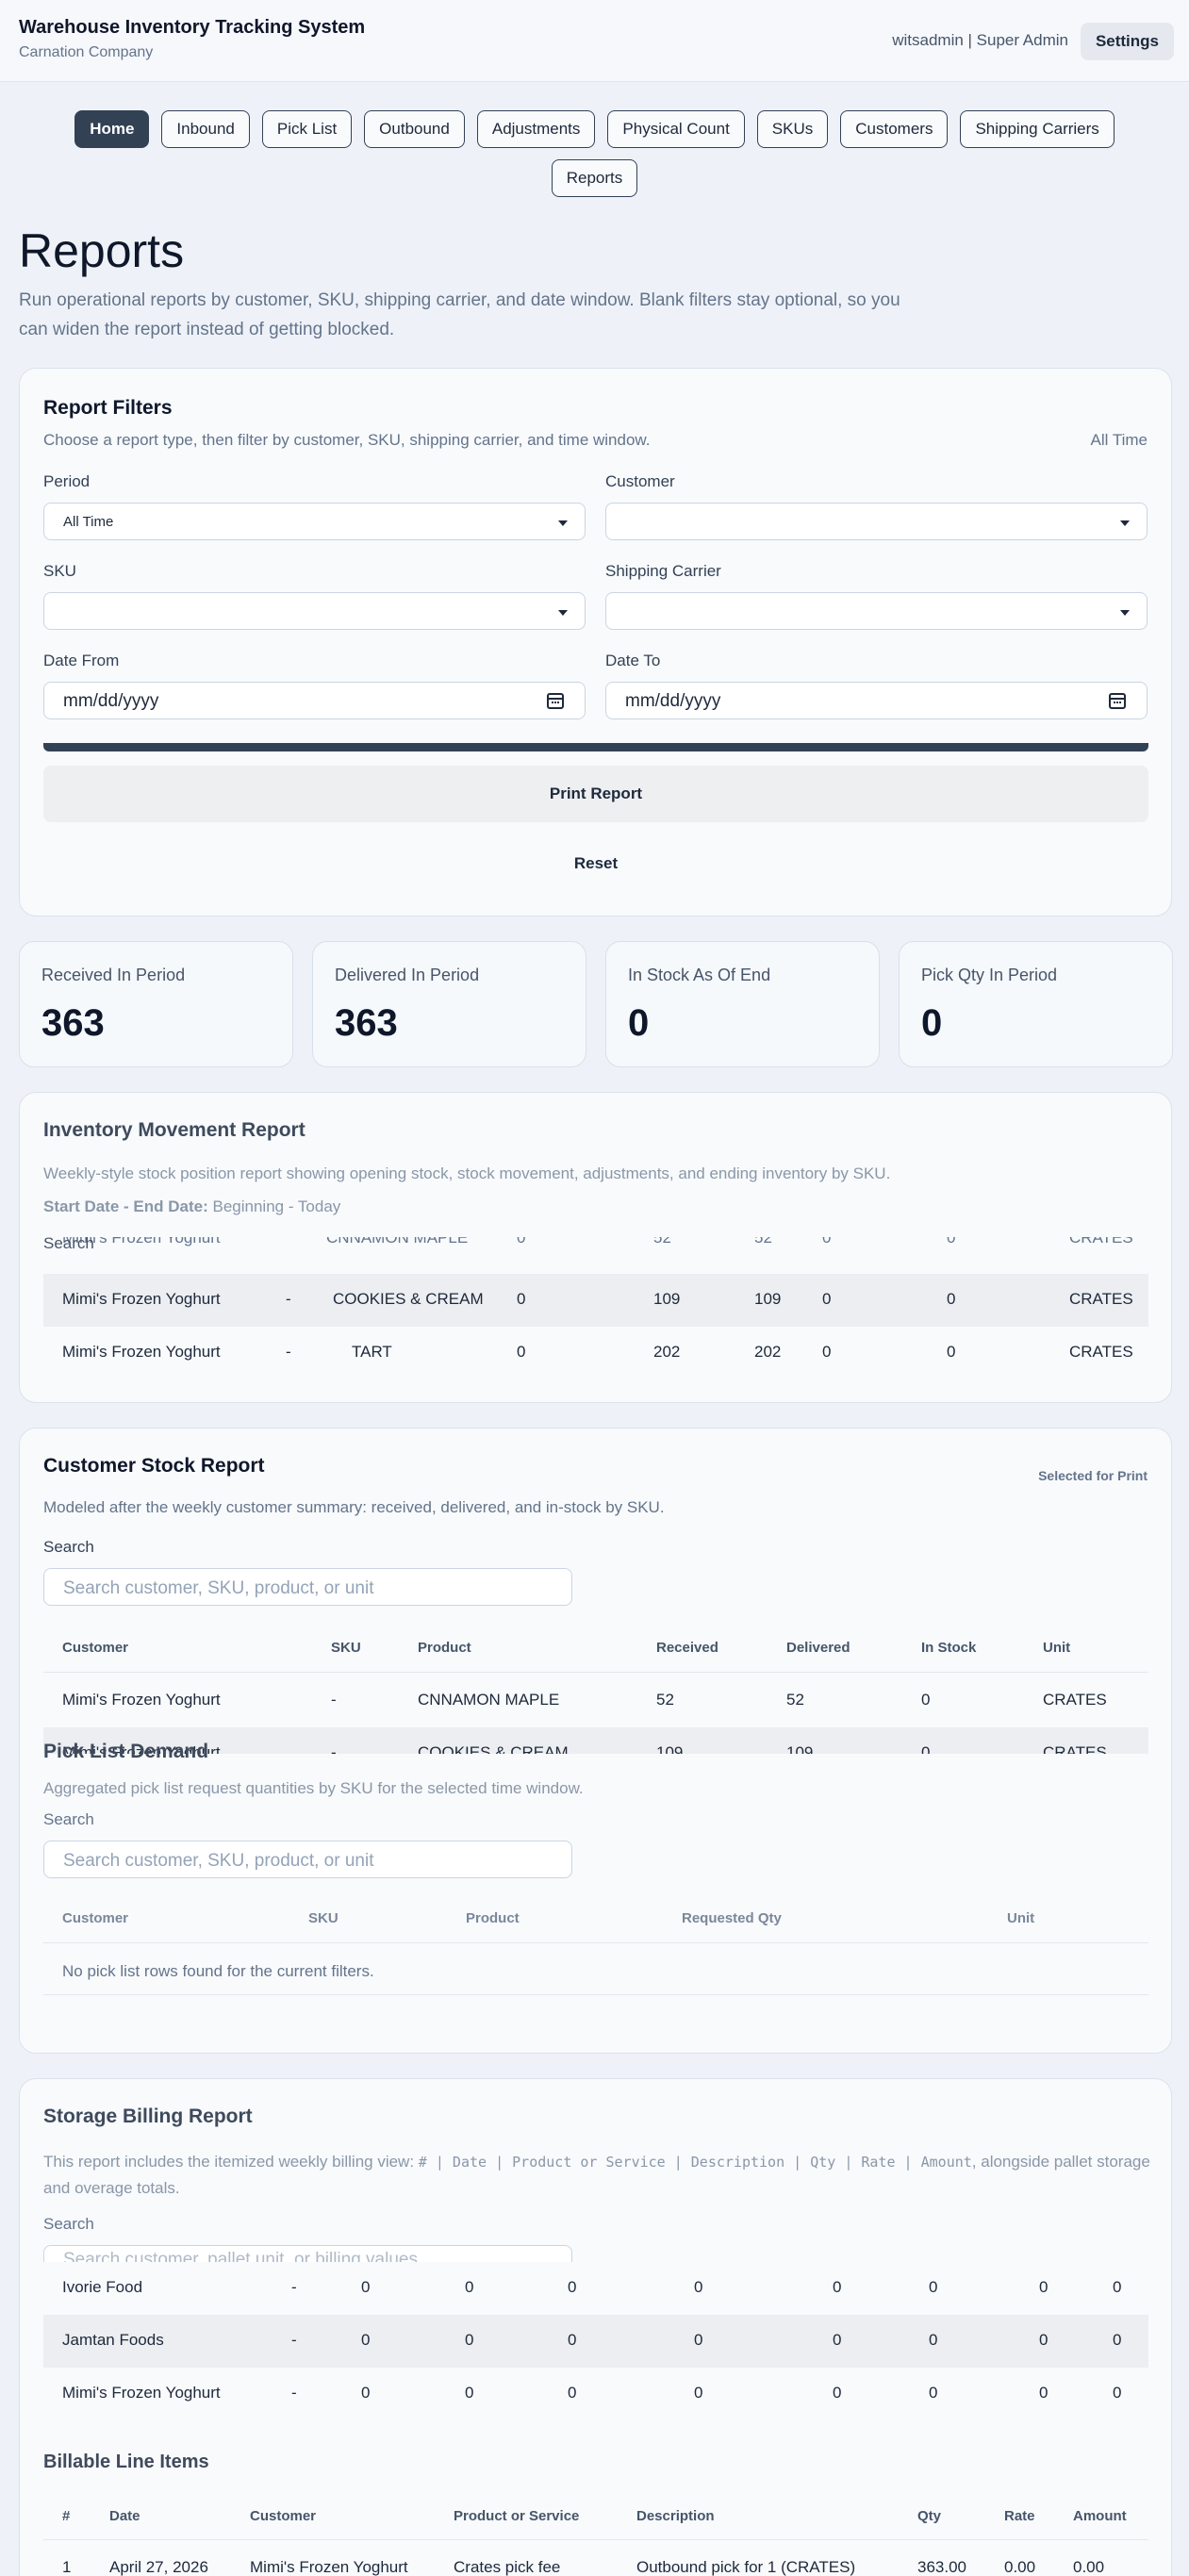  I want to click on column-header: Delivered, so click(818, 1648).